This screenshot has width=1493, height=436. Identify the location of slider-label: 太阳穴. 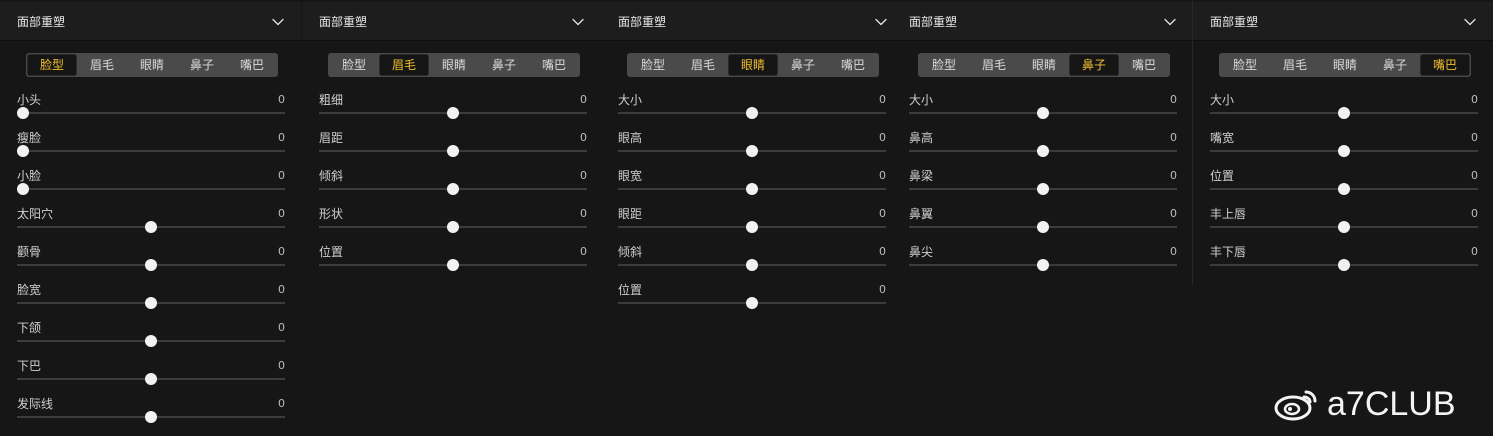
(35, 214).